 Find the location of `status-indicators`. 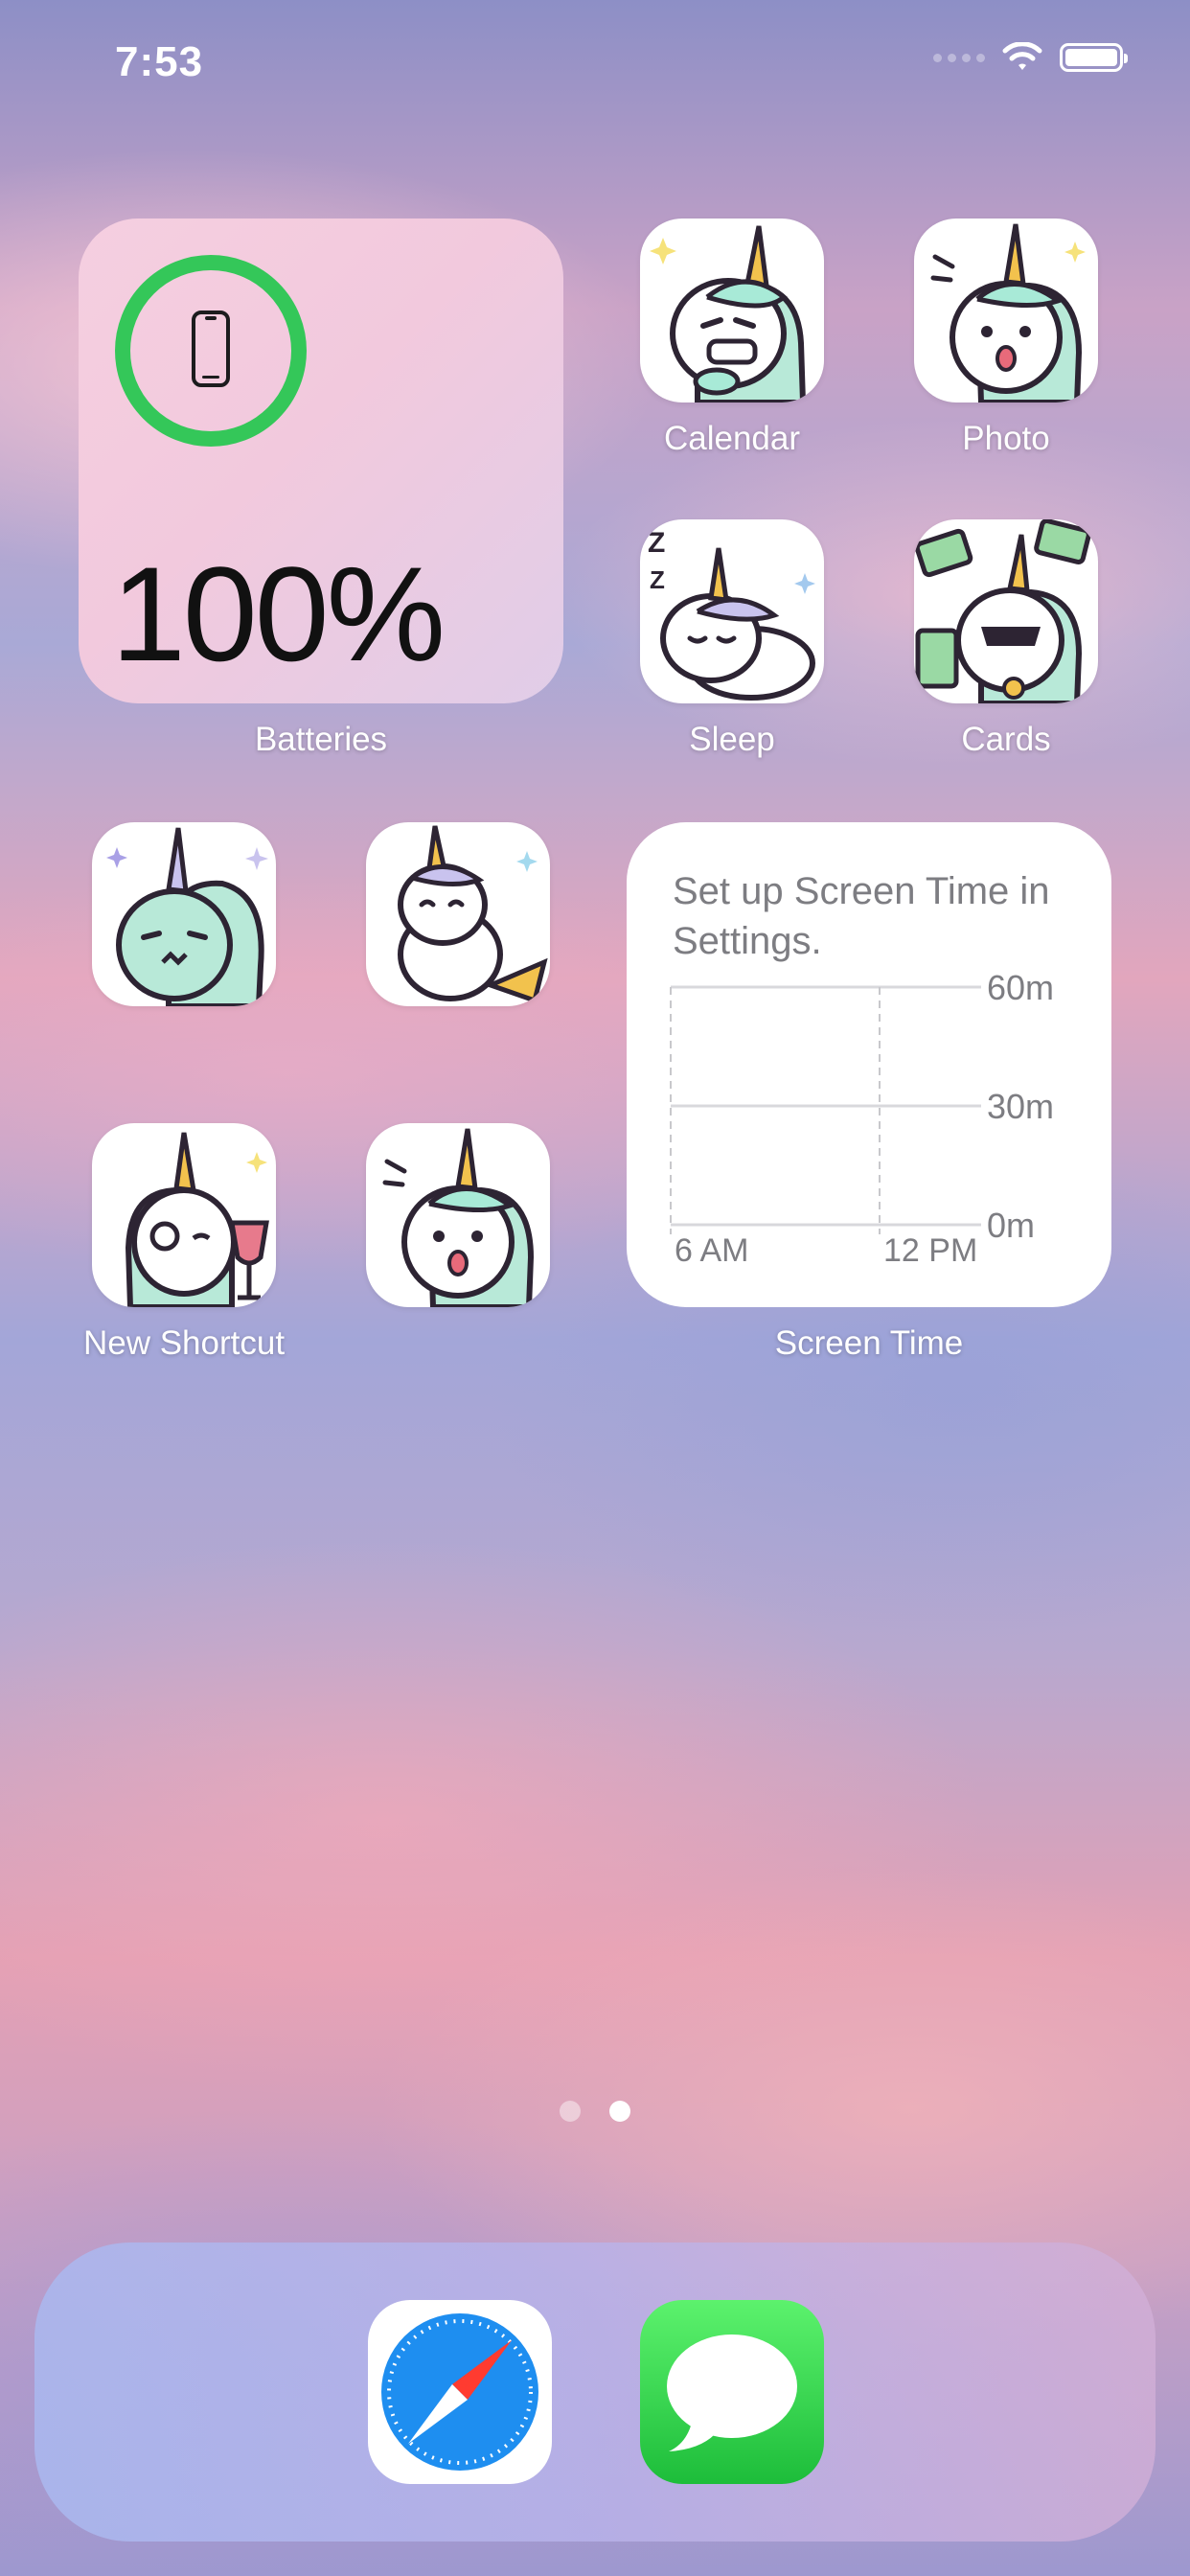

status-indicators is located at coordinates (1031, 57).